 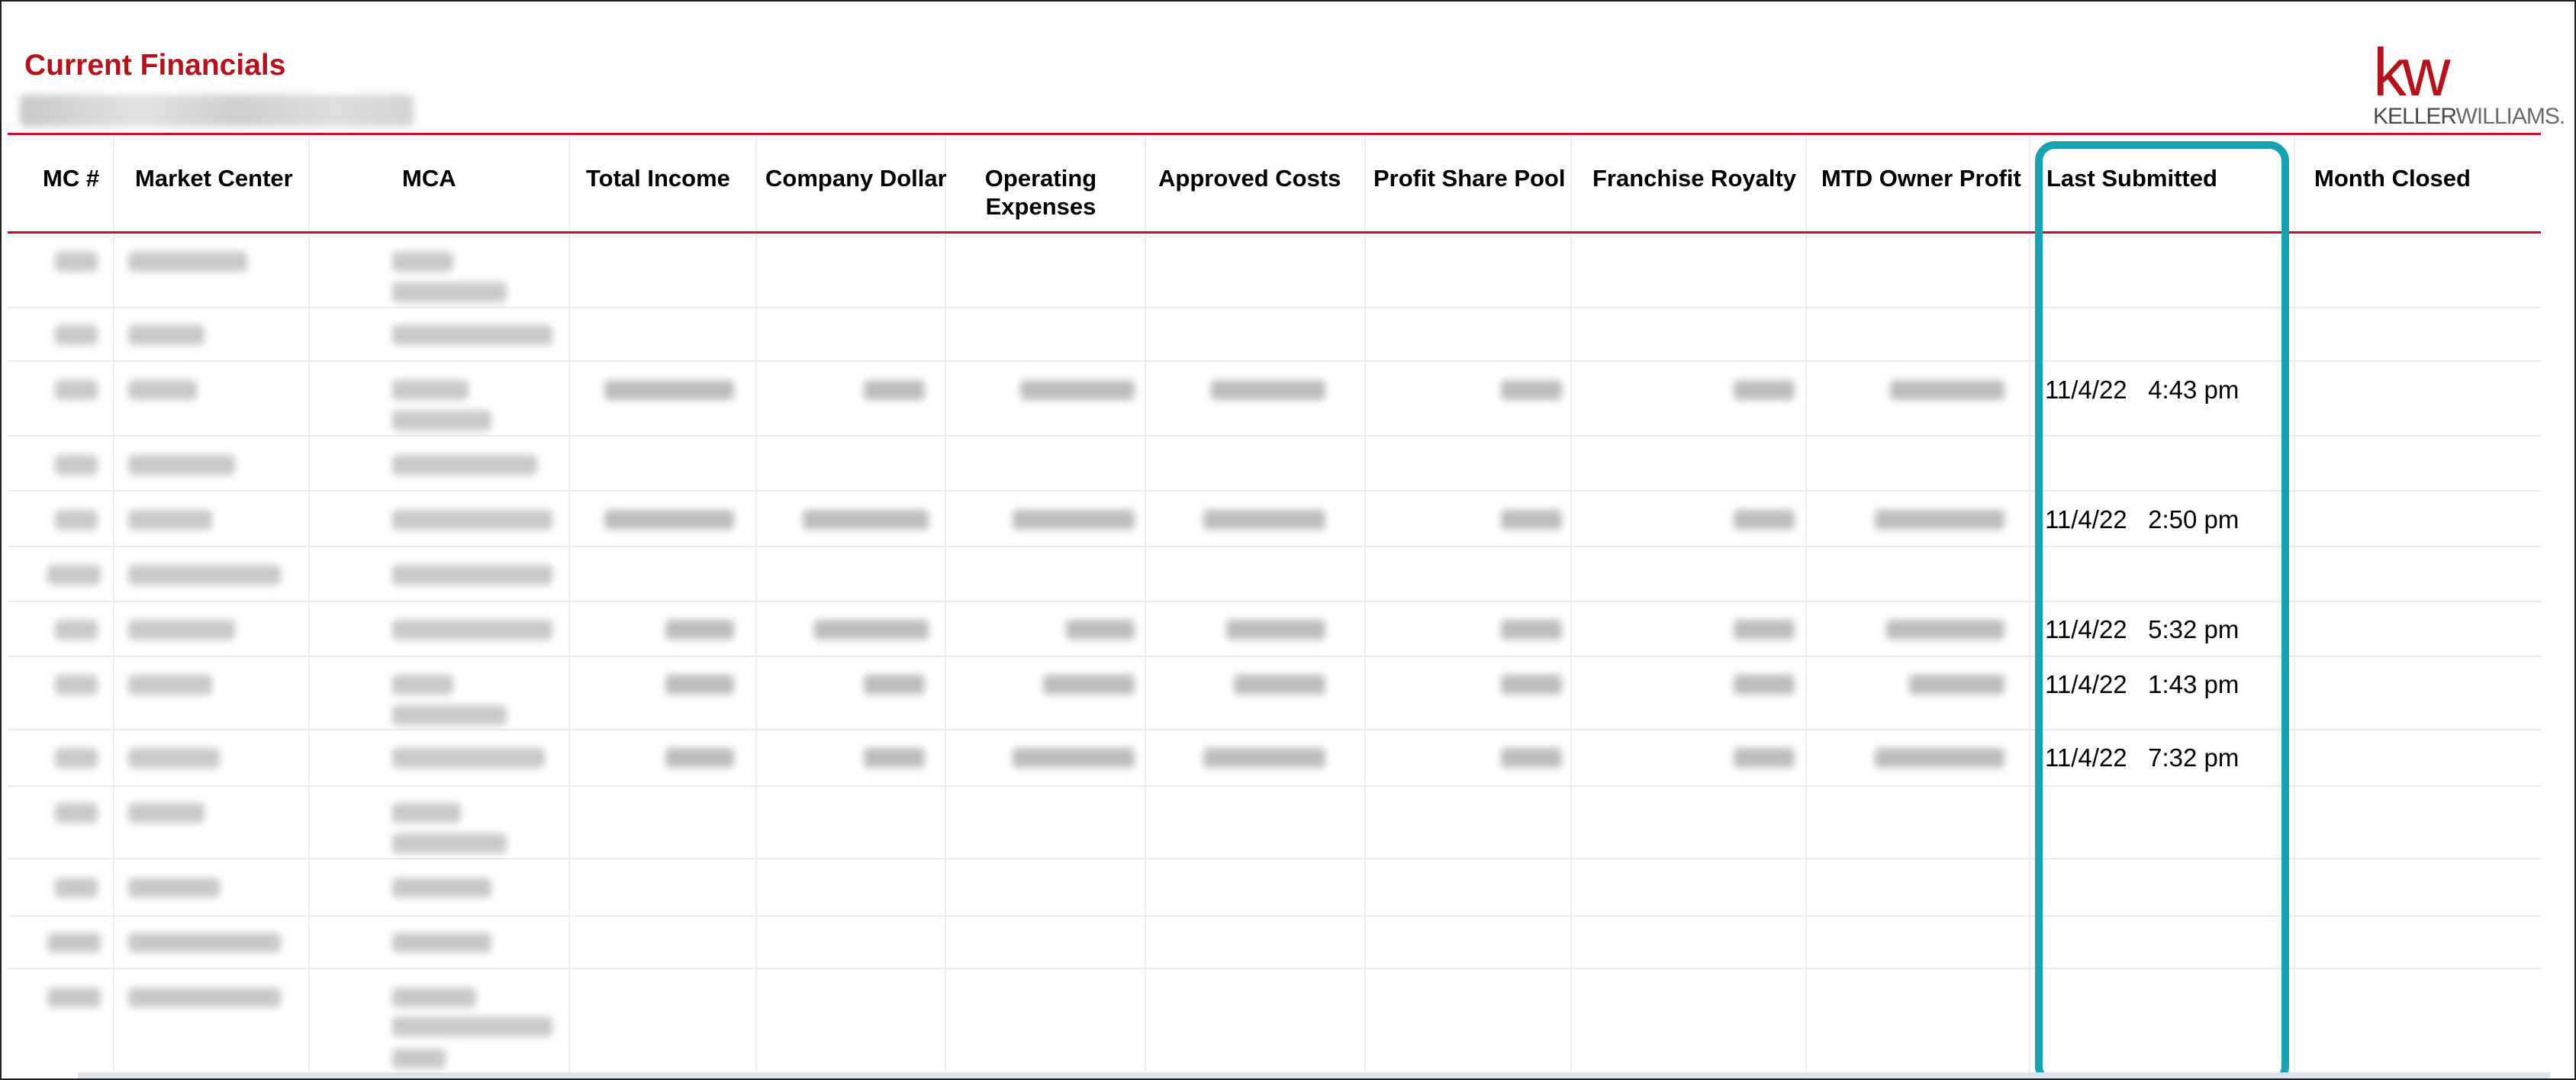 What do you see at coordinates (1040, 206) in the screenshot?
I see `header-operating-expenses-line2: Expenses` at bounding box center [1040, 206].